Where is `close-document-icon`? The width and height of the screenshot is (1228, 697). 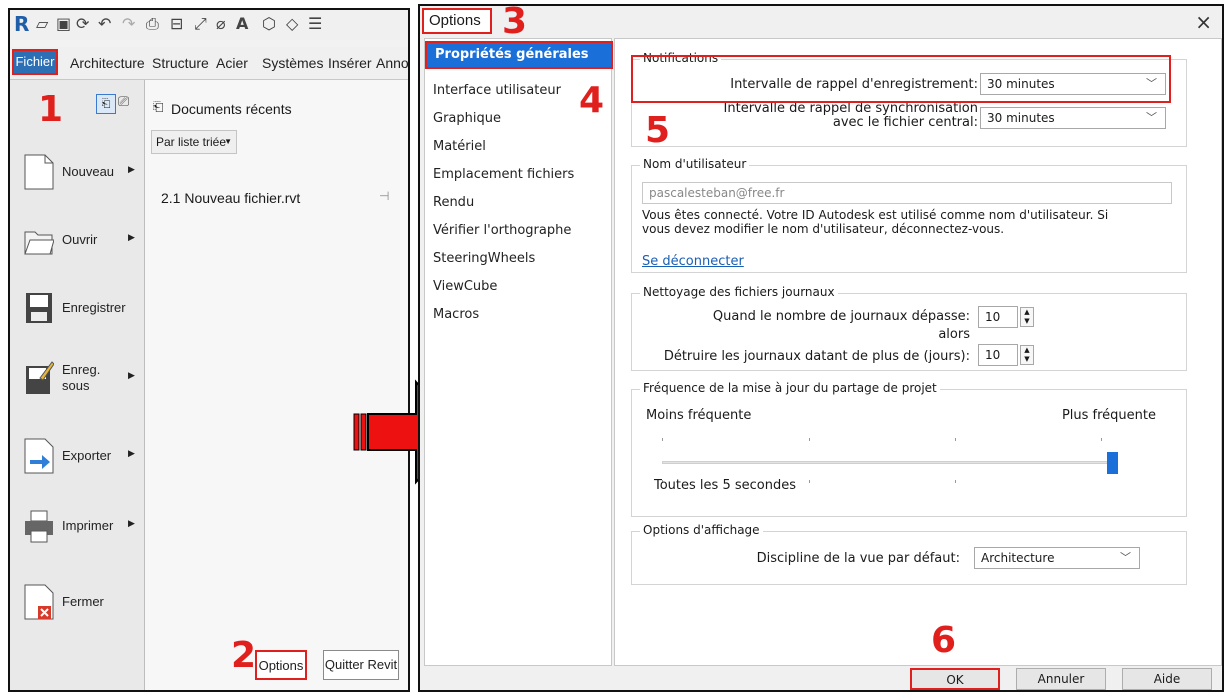
close-document-icon is located at coordinates (39, 602).